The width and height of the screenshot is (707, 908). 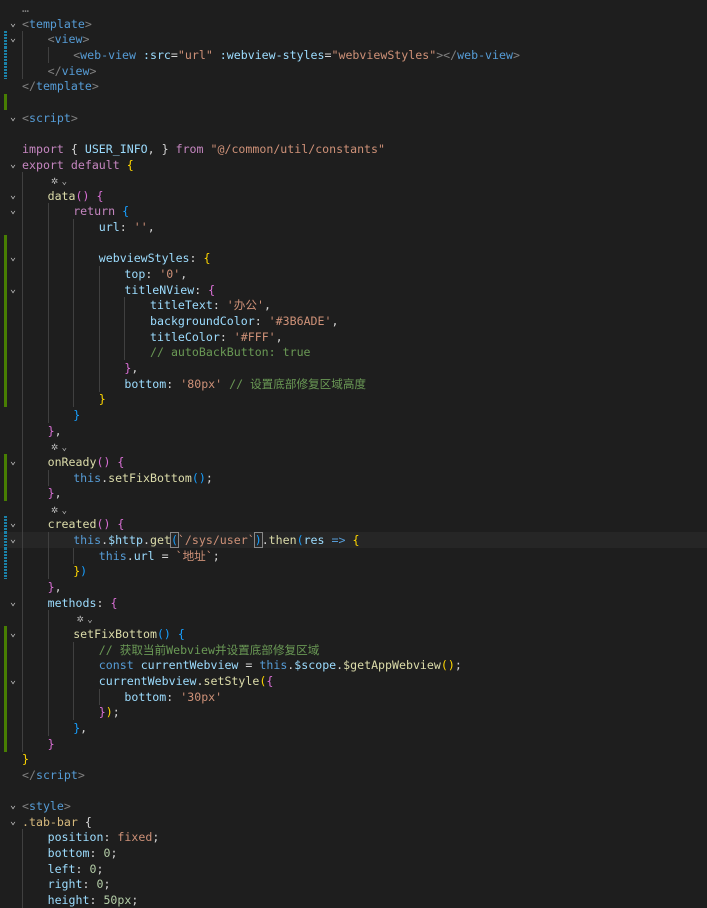 I want to click on code-line: </script>, so click(x=353, y=775).